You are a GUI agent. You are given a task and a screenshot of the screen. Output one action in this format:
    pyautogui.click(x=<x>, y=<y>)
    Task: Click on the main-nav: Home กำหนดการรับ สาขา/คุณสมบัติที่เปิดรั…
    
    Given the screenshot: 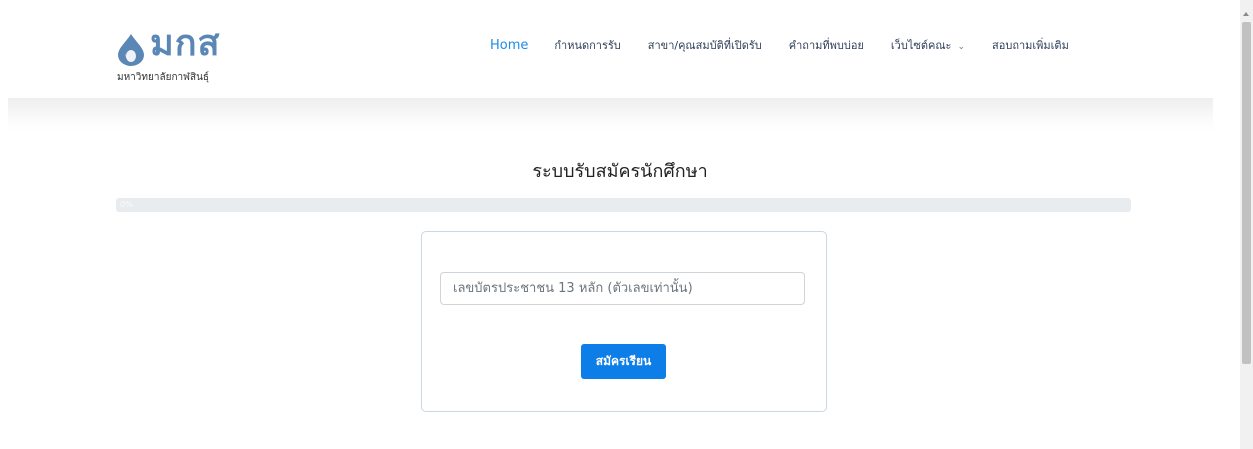 What is the action you would take?
    pyautogui.click(x=793, y=45)
    